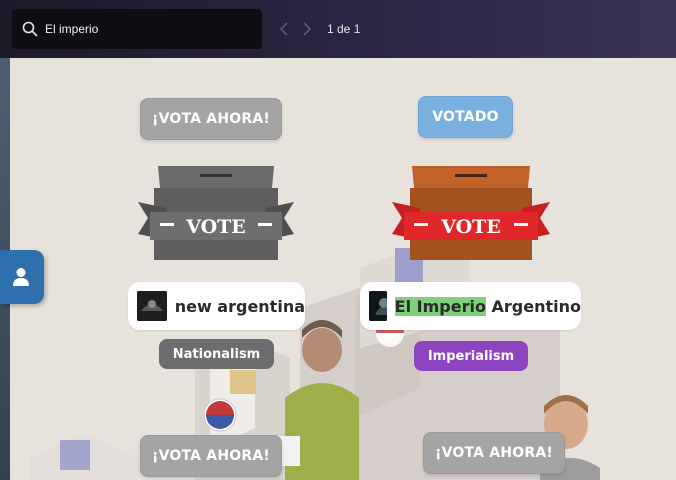  Describe the element at coordinates (465, 117) in the screenshot. I see `voted-button: VOTADO` at that location.